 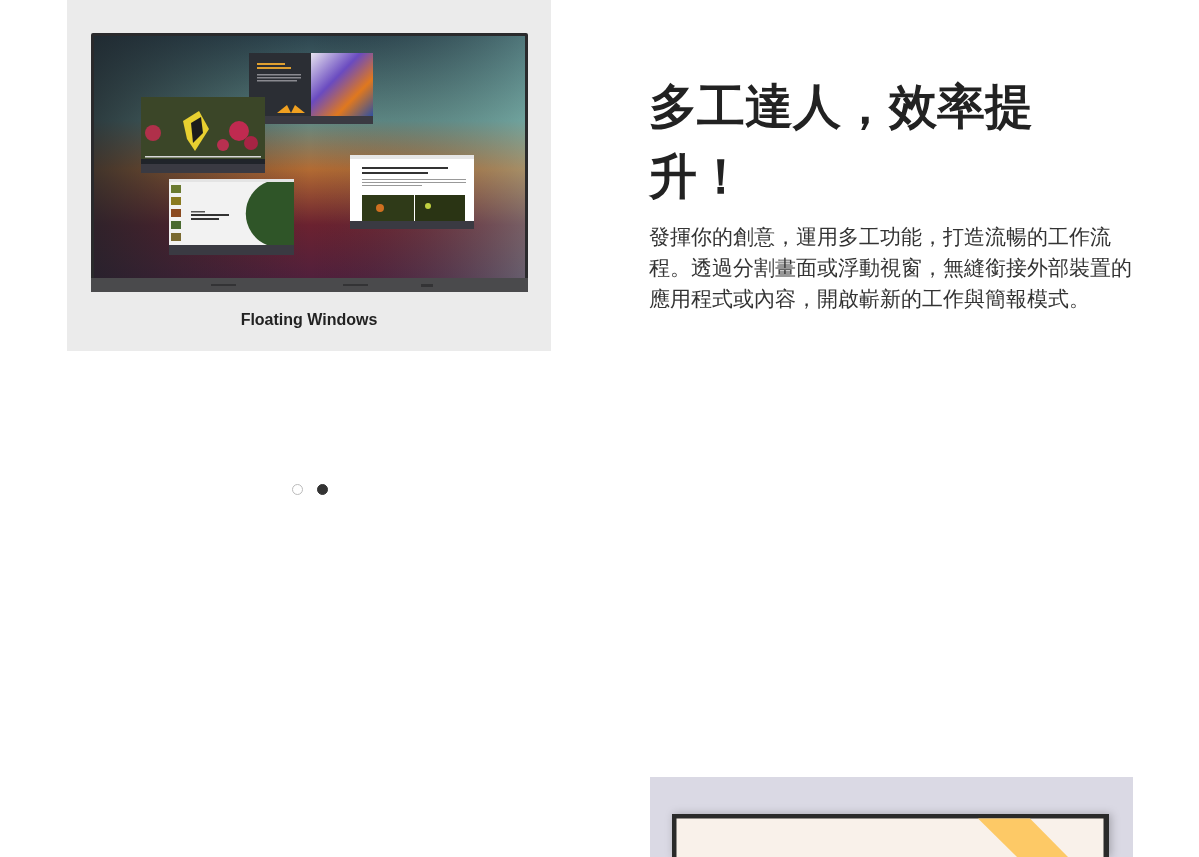 I want to click on section-description: 發揮你的創意，運用多工功能，打造流暢的工作流程。透過分割畫面或浮動視窗，無縫銜接外部裝置的應用程式或內容，開啟嶄新的工作與簡報模式。, so click(x=891, y=268).